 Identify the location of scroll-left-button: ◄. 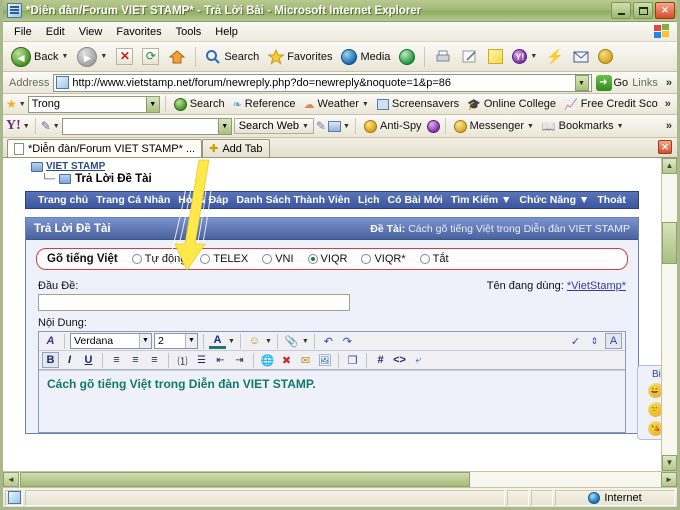
(11, 479).